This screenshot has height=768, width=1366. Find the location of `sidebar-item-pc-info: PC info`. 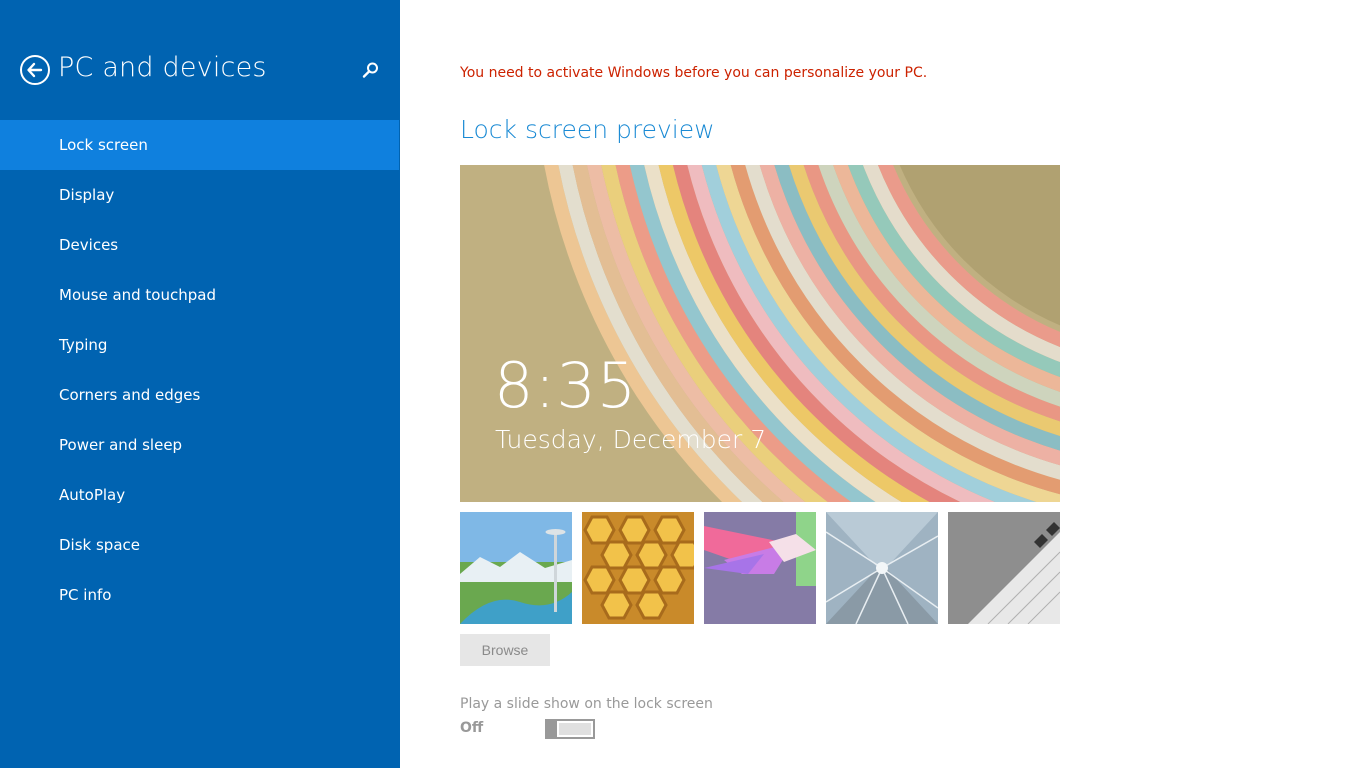

sidebar-item-pc-info: PC info is located at coordinates (199, 595).